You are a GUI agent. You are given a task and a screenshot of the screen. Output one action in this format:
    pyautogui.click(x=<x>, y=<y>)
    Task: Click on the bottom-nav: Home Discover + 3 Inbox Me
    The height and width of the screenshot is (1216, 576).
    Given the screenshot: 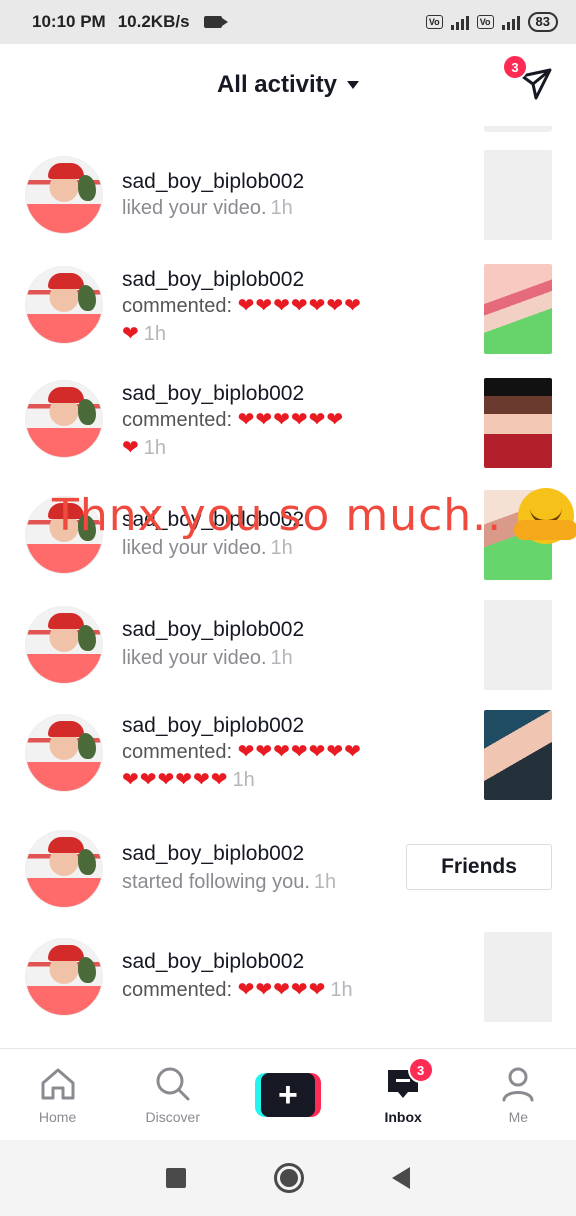 What is the action you would take?
    pyautogui.click(x=288, y=1094)
    